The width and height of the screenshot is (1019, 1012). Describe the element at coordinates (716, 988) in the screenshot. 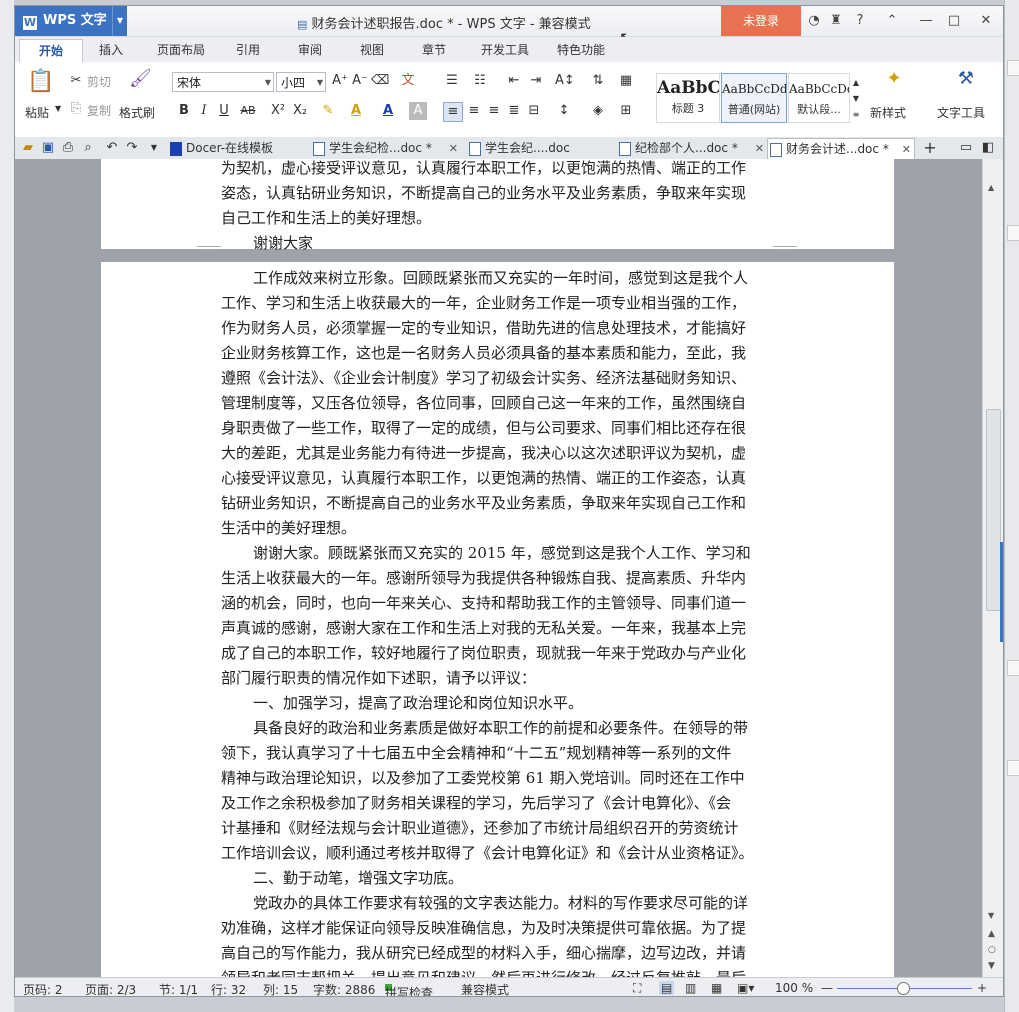

I see `web-view-icon: ▦` at that location.